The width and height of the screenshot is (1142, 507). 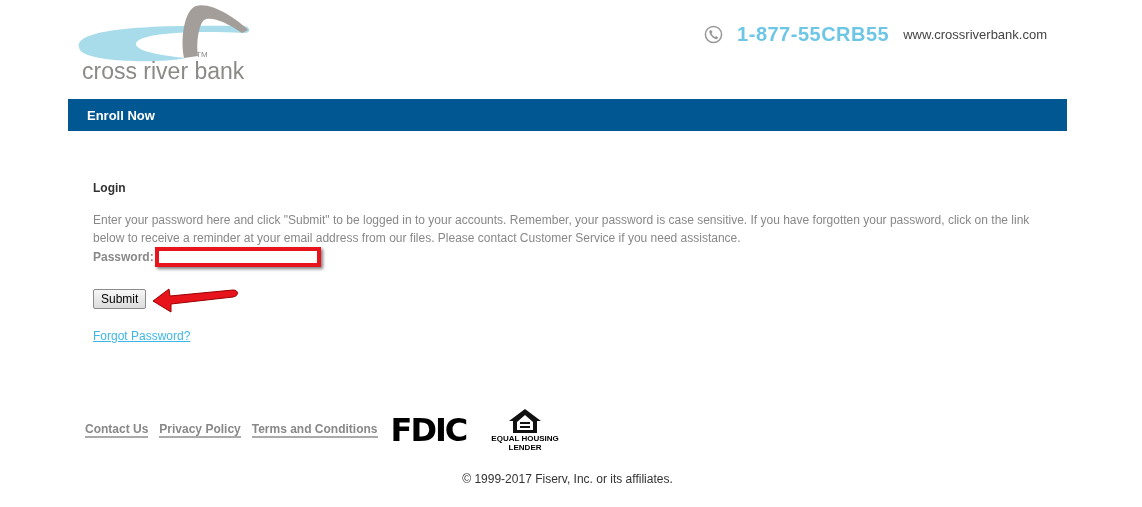 I want to click on phone-number: 1-877-55CRB55, so click(x=813, y=34).